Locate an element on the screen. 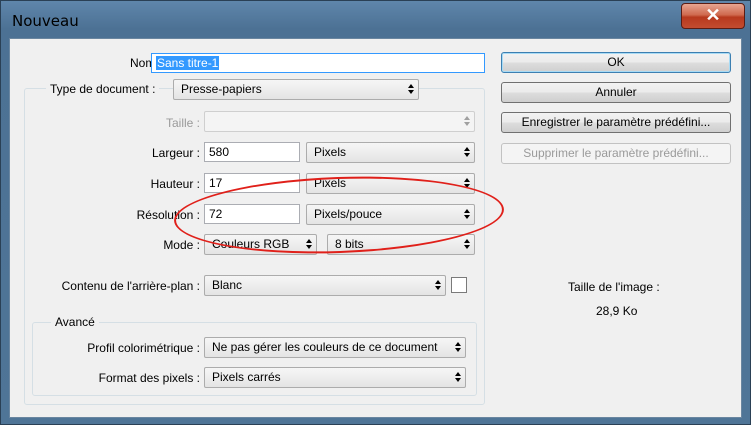  format-select: Pixels carrés is located at coordinates (335, 377).